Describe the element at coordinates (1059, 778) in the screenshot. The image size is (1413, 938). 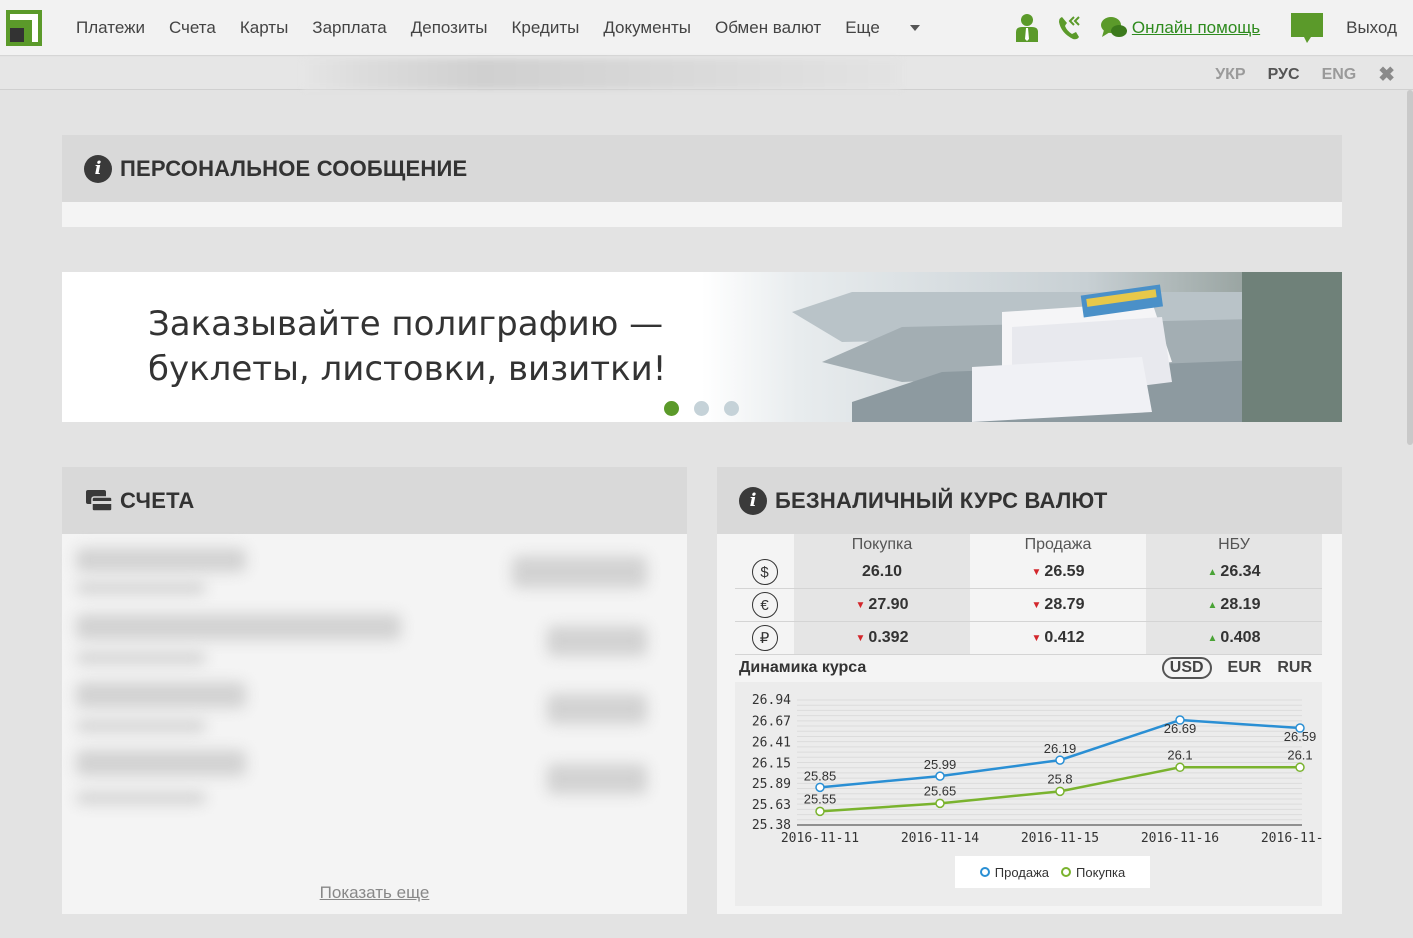
I see `data-label: 25.8` at that location.